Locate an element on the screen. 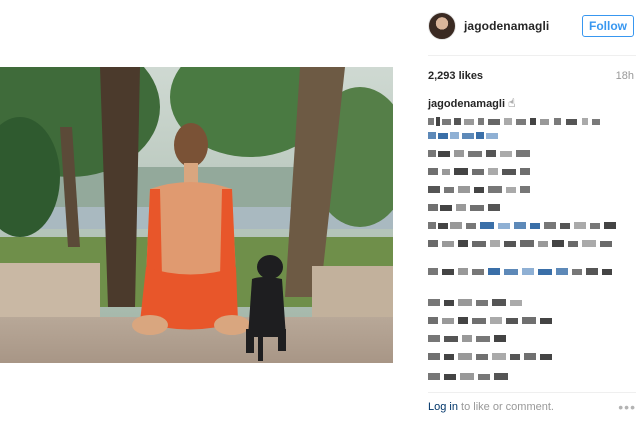  login-link: Log in is located at coordinates (443, 407).